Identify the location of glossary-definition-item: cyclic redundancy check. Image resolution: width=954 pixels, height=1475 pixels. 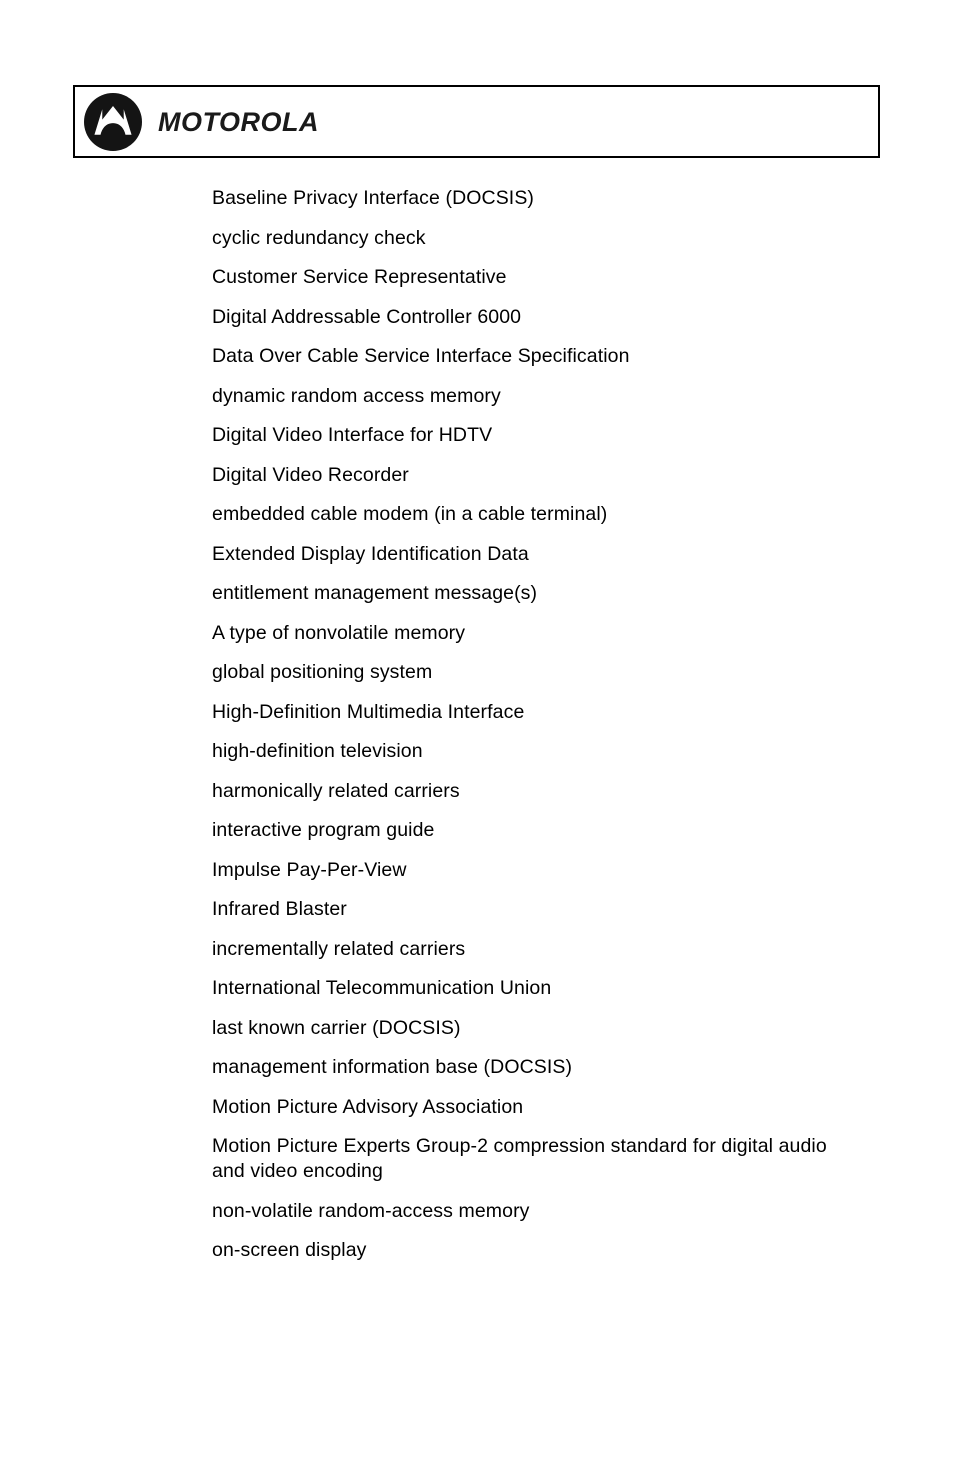
(319, 237).